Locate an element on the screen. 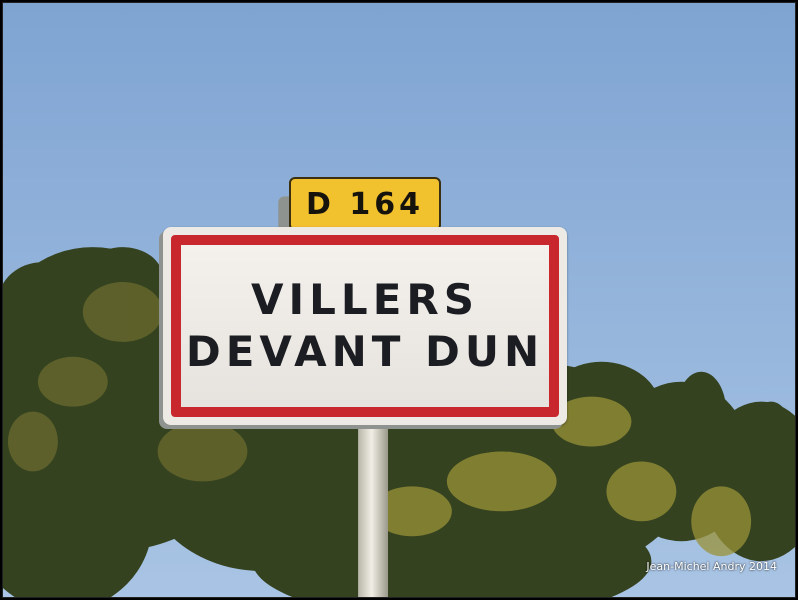  sign-pole is located at coordinates (373, 509).